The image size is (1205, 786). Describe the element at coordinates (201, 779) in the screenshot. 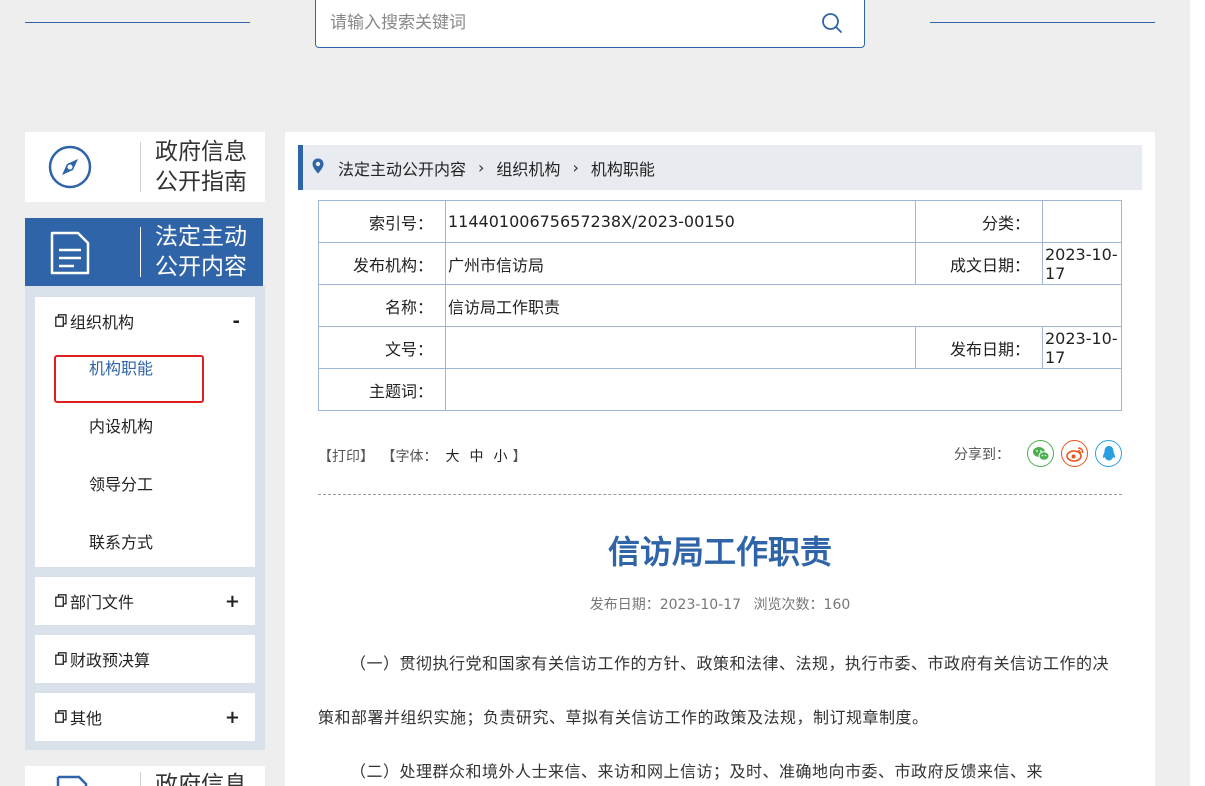

I see `footer-title: 政府信息` at that location.